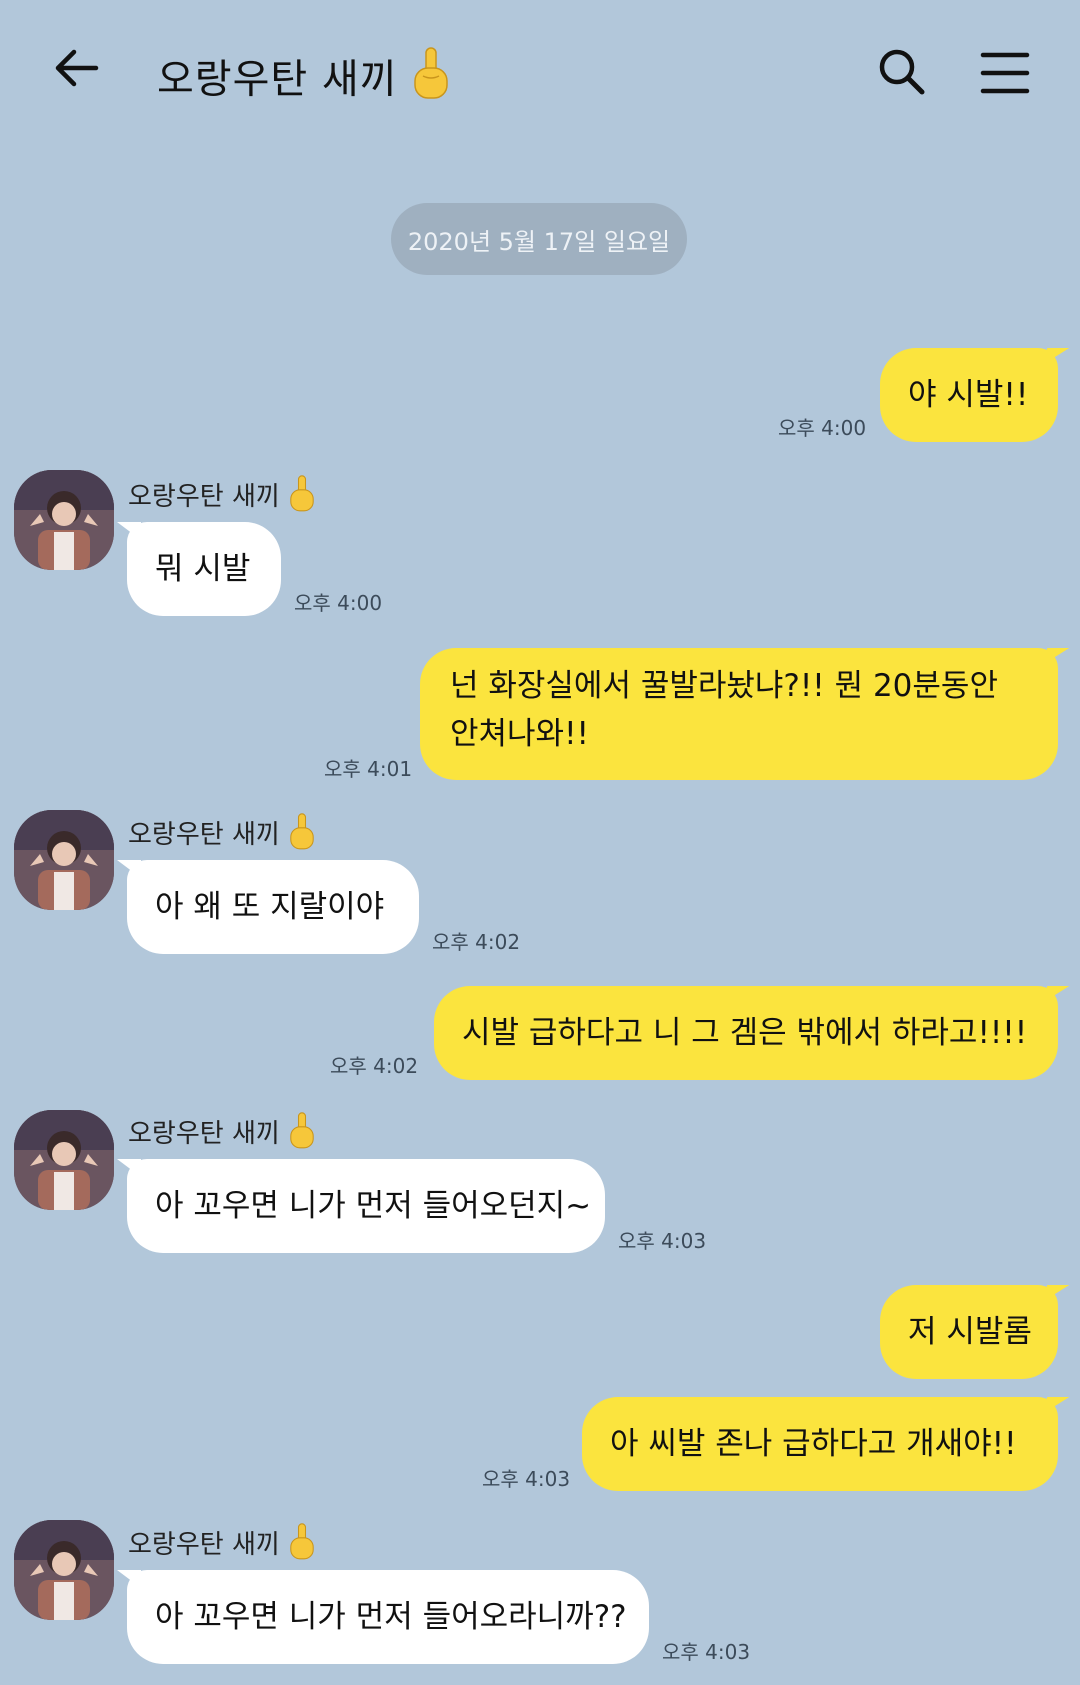  Describe the element at coordinates (902, 72) in the screenshot. I see `search-icon` at that location.